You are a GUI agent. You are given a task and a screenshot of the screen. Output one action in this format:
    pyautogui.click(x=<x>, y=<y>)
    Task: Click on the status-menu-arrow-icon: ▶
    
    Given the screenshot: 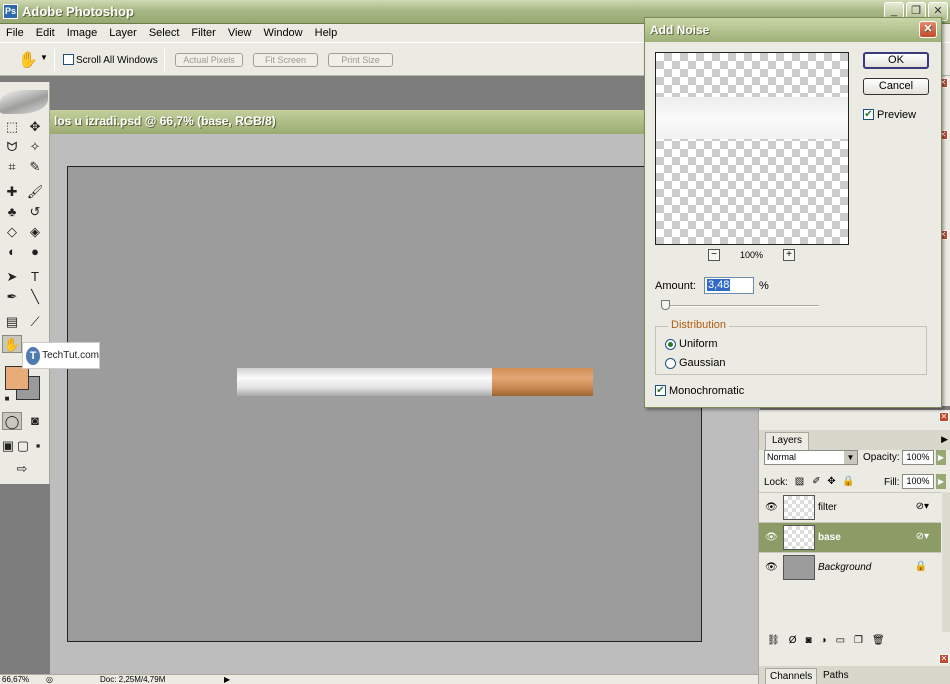 What is the action you would take?
    pyautogui.click(x=227, y=679)
    